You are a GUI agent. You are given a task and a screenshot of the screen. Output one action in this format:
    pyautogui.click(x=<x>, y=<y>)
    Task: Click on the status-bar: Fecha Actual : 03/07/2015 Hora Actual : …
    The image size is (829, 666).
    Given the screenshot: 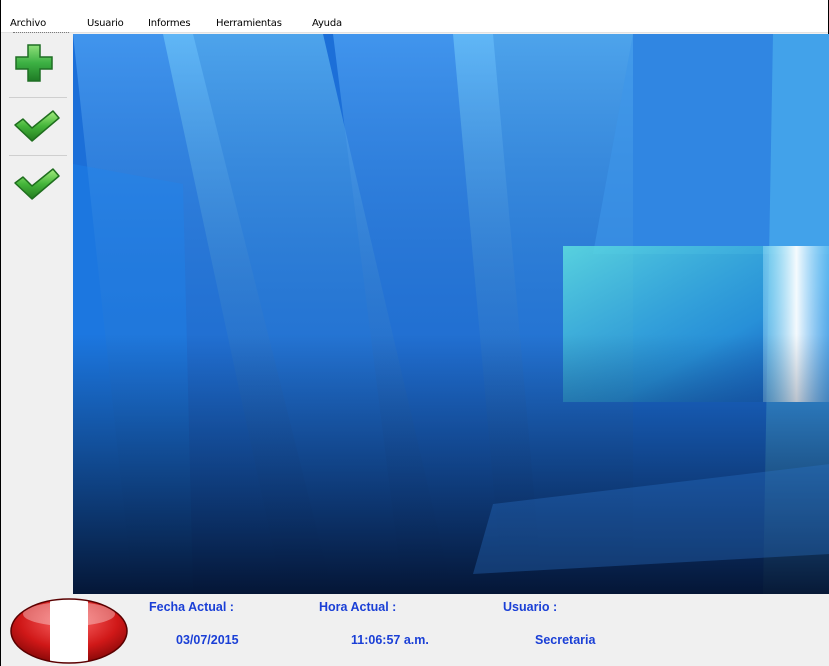 What is the action you would take?
    pyautogui.click(x=415, y=630)
    